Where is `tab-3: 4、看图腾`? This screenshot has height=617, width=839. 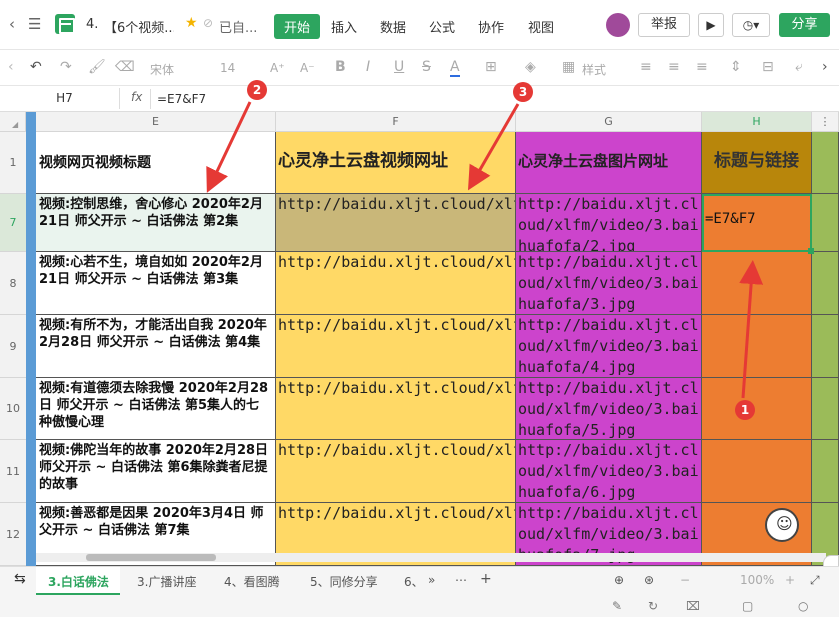
tab-3: 4、看图腾 is located at coordinates (252, 581).